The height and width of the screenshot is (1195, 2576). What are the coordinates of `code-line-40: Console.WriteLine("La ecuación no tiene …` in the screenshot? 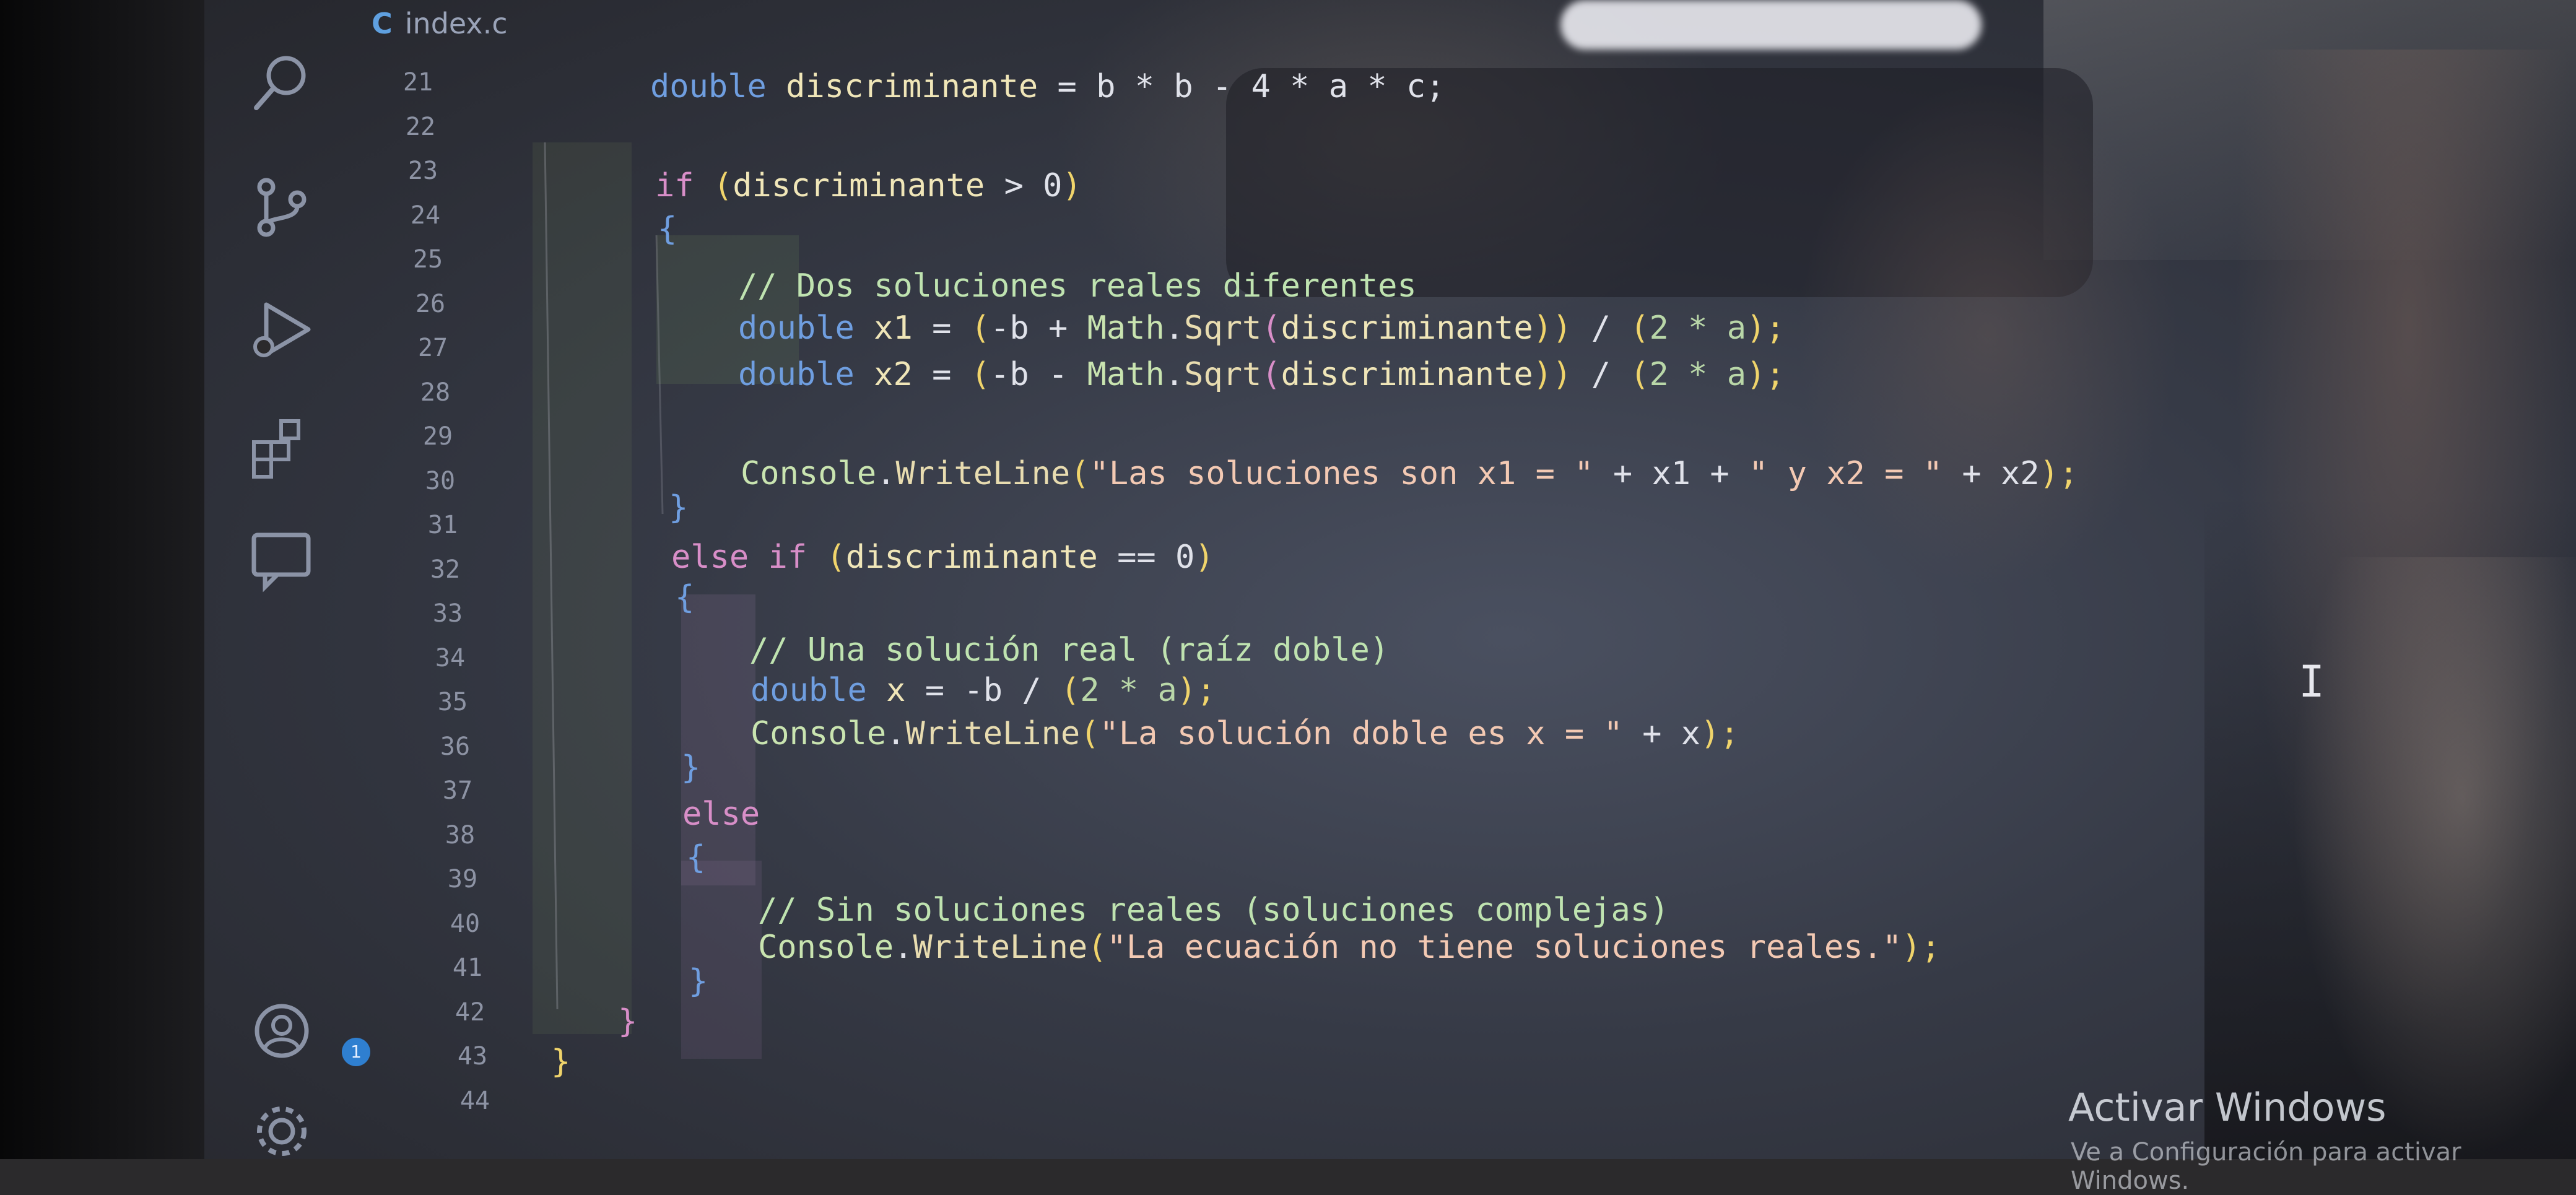 It's located at (1349, 948).